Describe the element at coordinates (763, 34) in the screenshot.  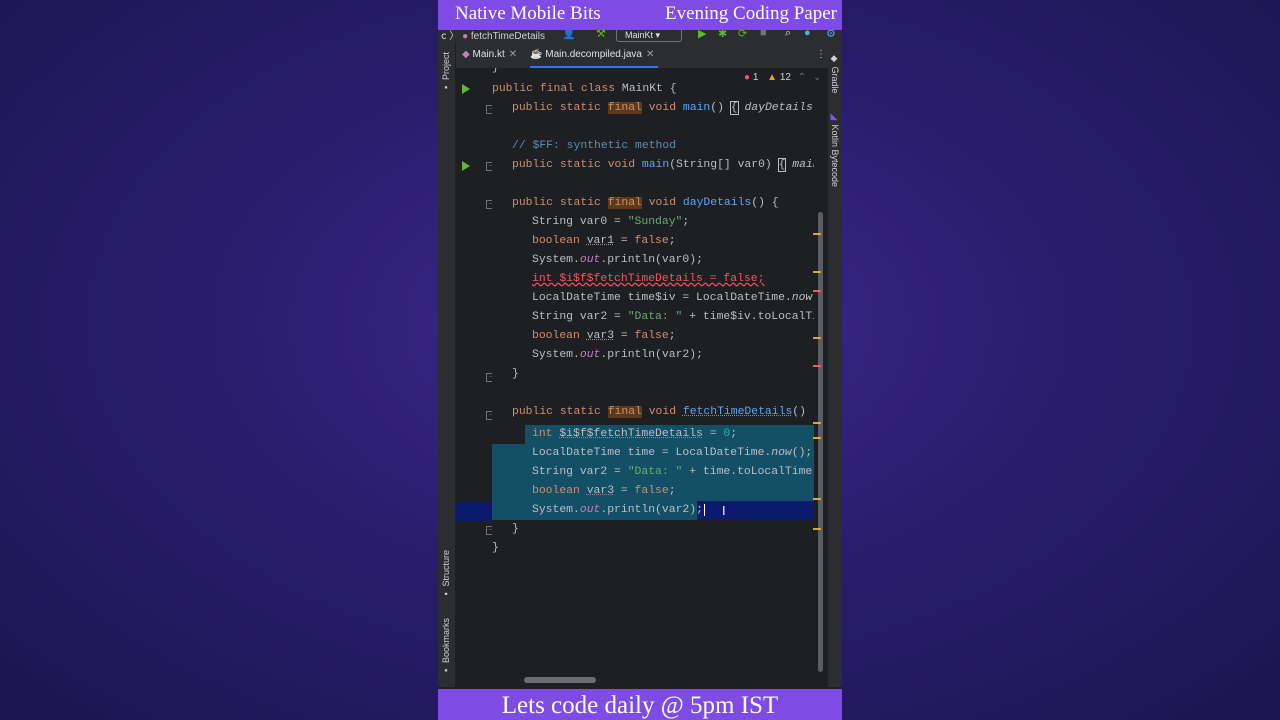
I see `stop-icon: ■` at that location.